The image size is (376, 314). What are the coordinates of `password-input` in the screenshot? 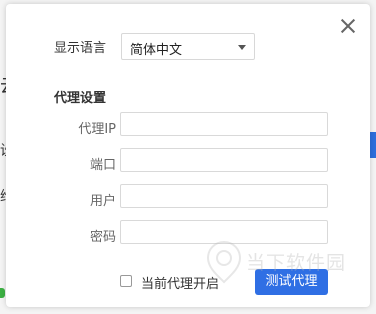 It's located at (224, 232).